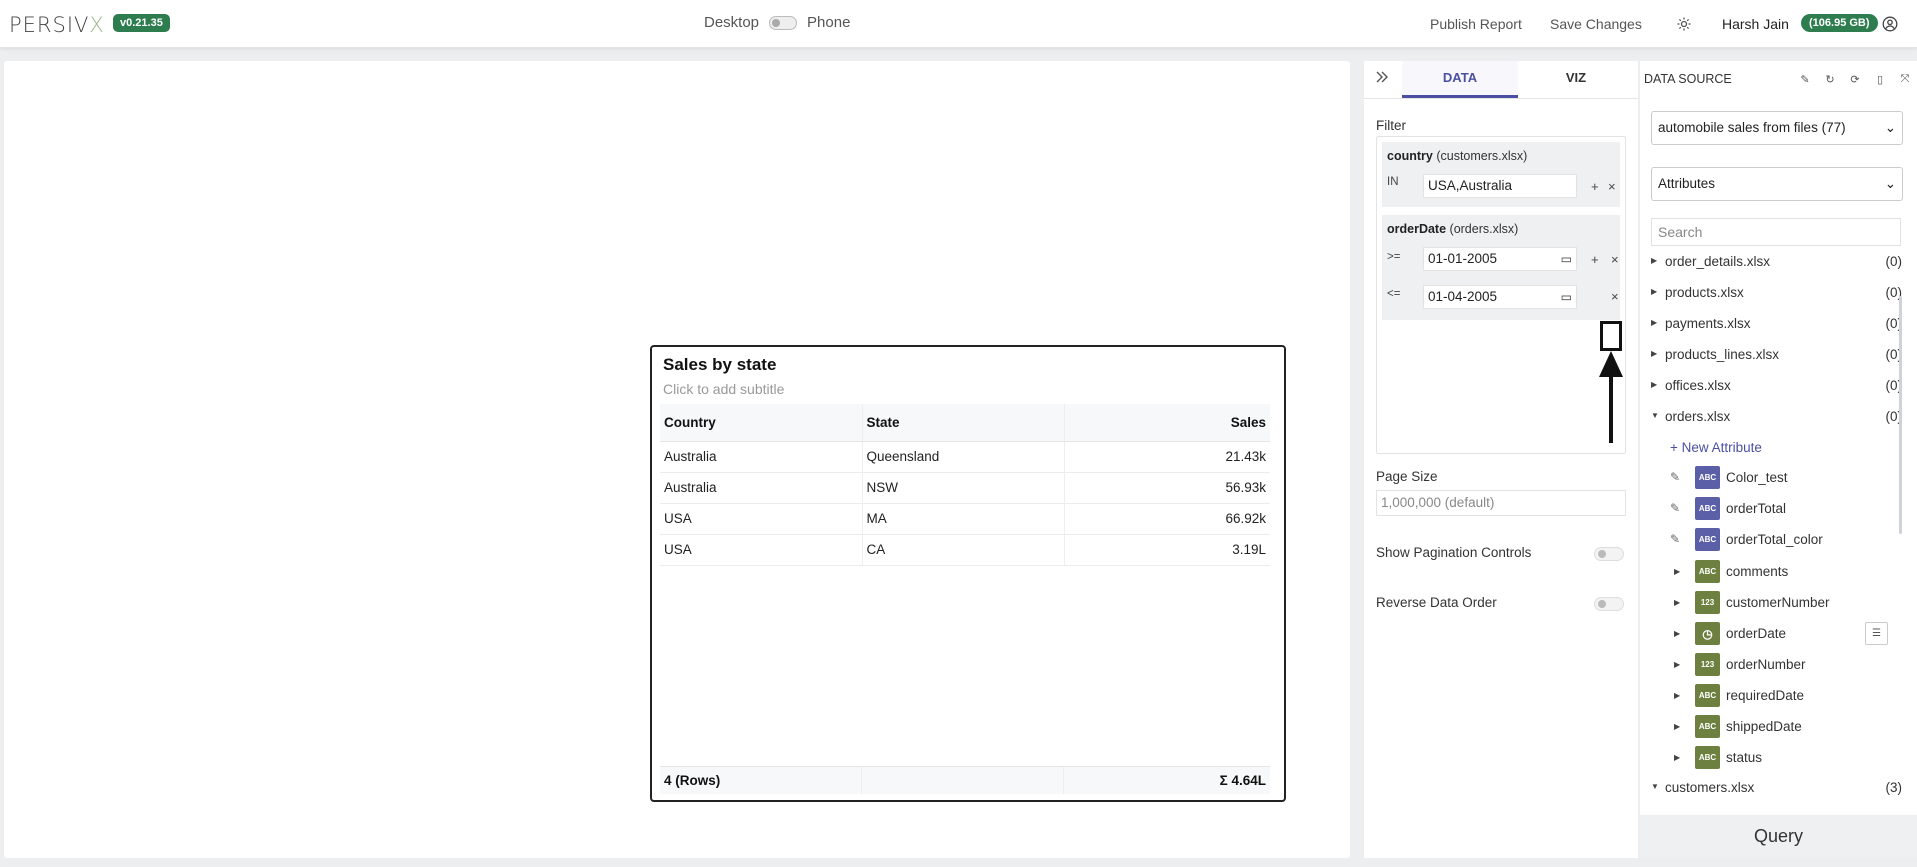  I want to click on table-item: ▶ order_details.xlsx (0), so click(1771, 263).